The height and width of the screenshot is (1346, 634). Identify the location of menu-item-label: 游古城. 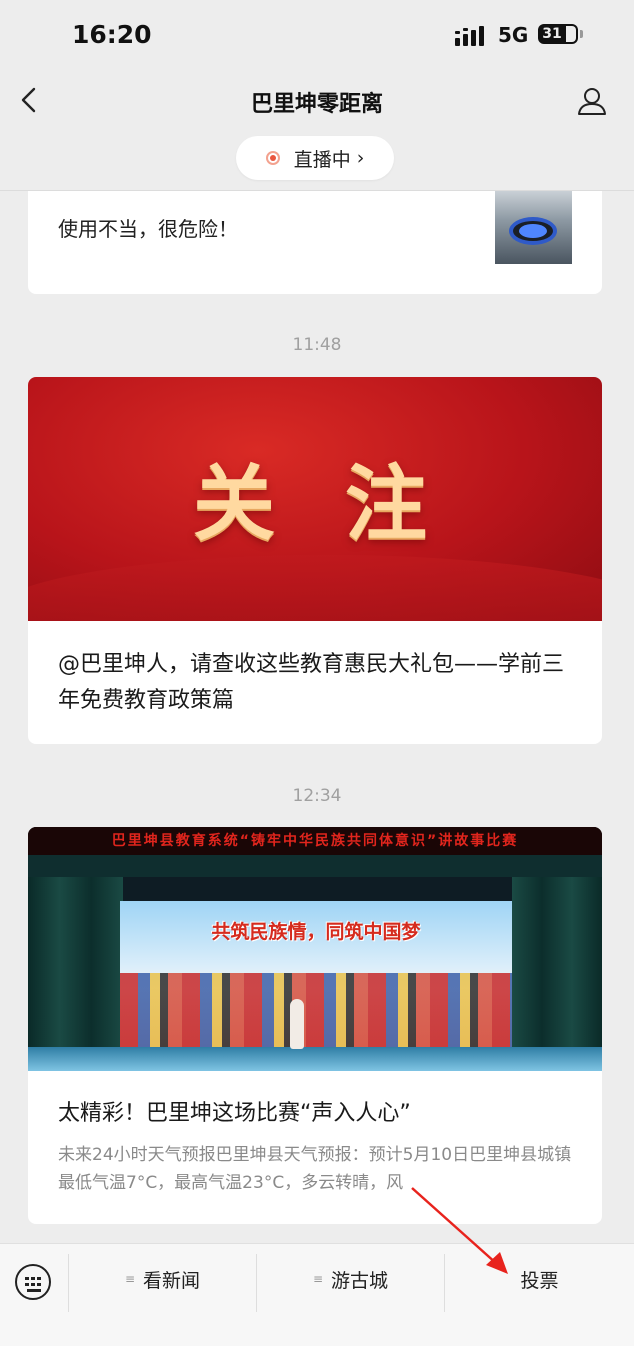
(360, 1280).